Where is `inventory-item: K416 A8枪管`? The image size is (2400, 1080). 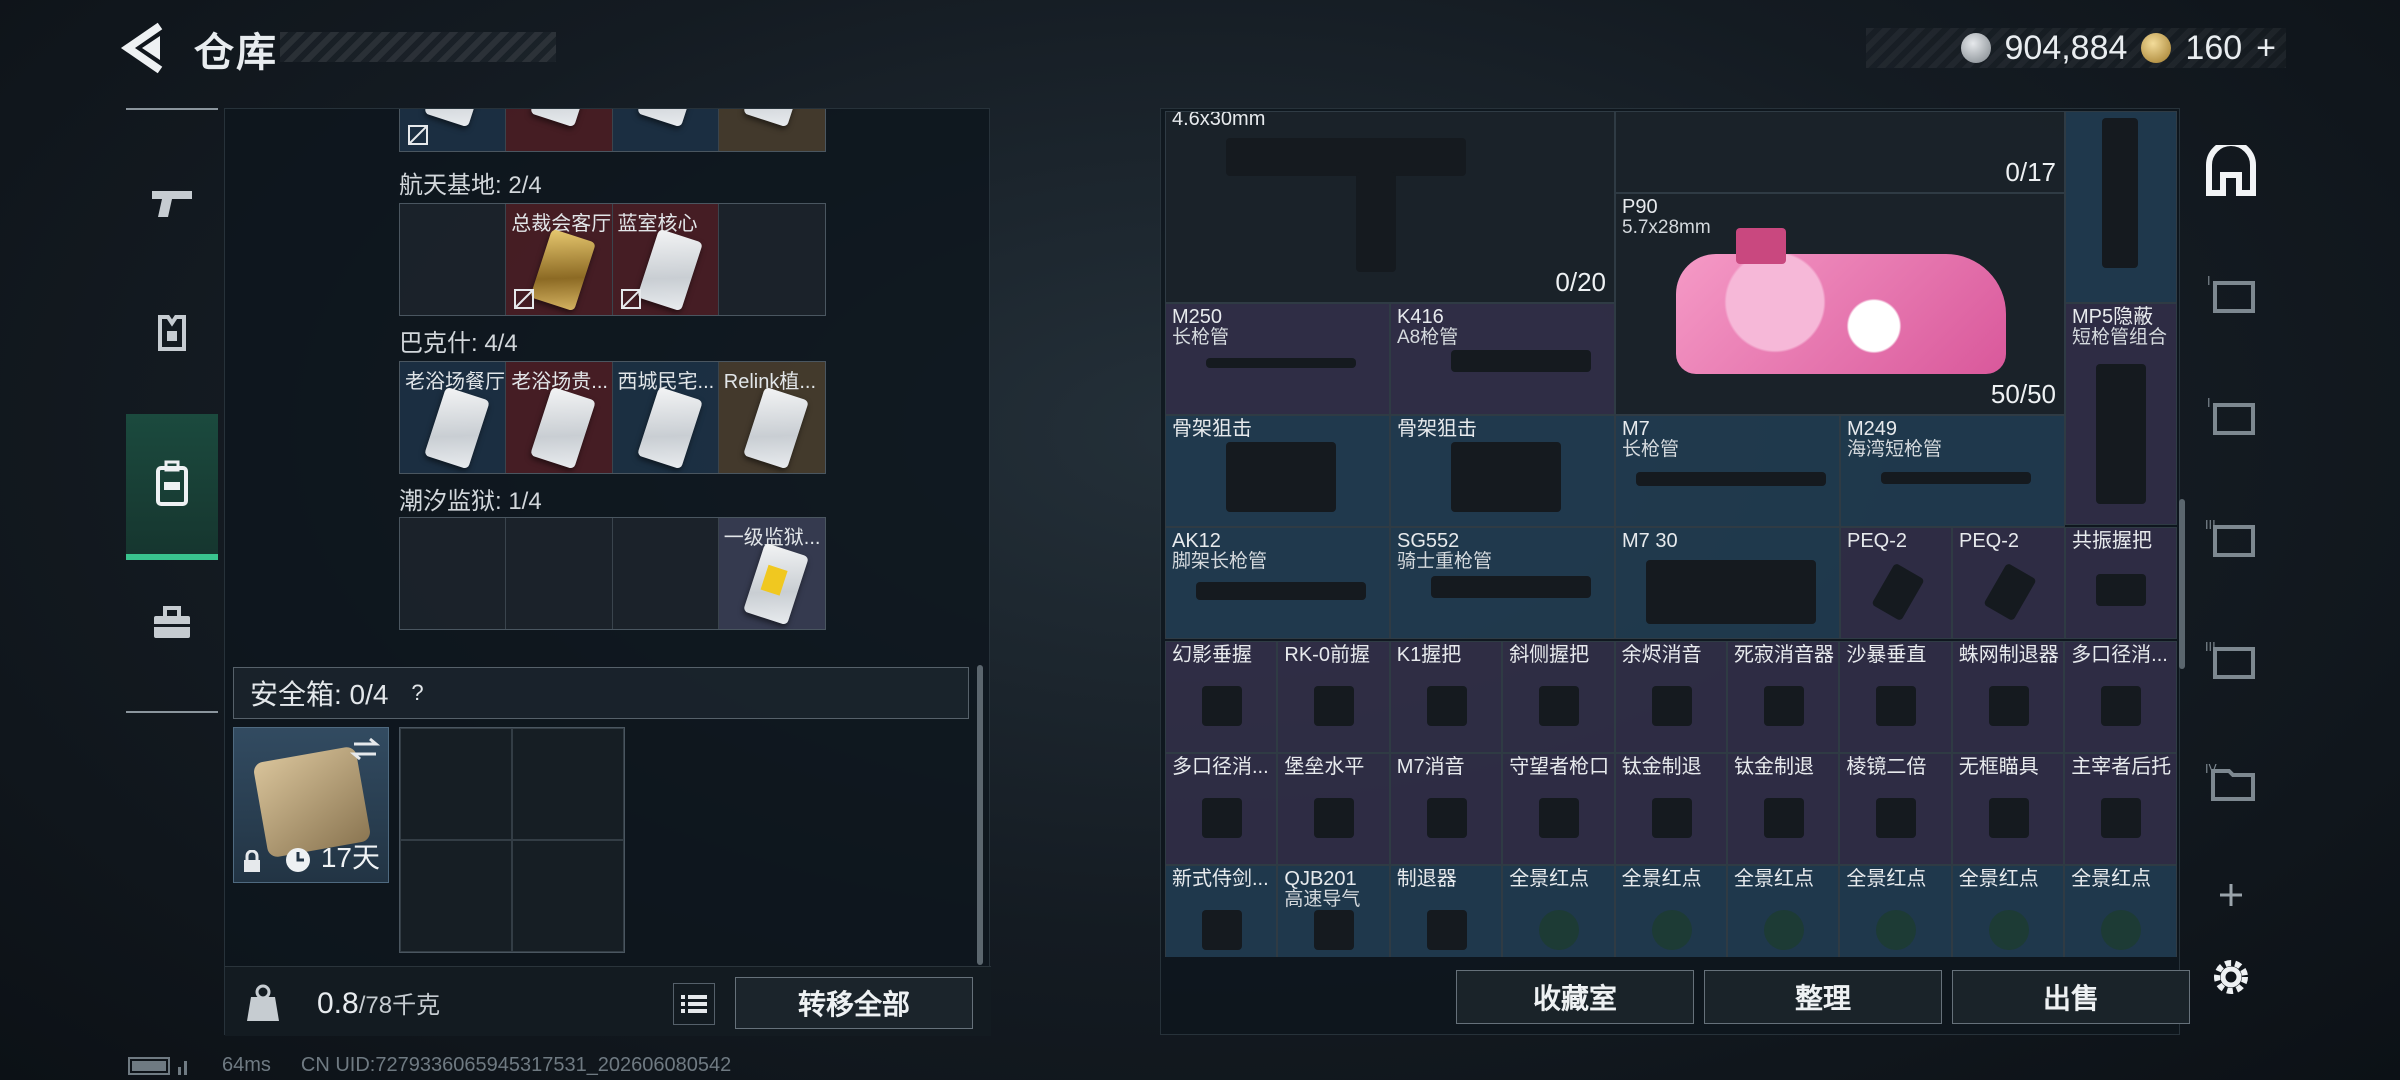 inventory-item: K416 A8枪管 is located at coordinates (1502, 359).